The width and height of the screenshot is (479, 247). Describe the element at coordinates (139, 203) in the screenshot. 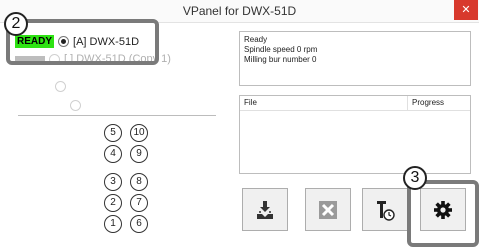

I see `slot-7: 7` at that location.